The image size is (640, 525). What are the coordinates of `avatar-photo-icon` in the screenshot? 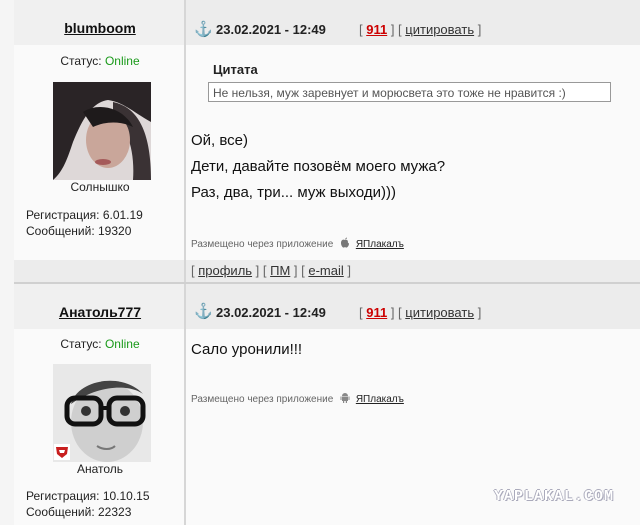 It's located at (102, 131).